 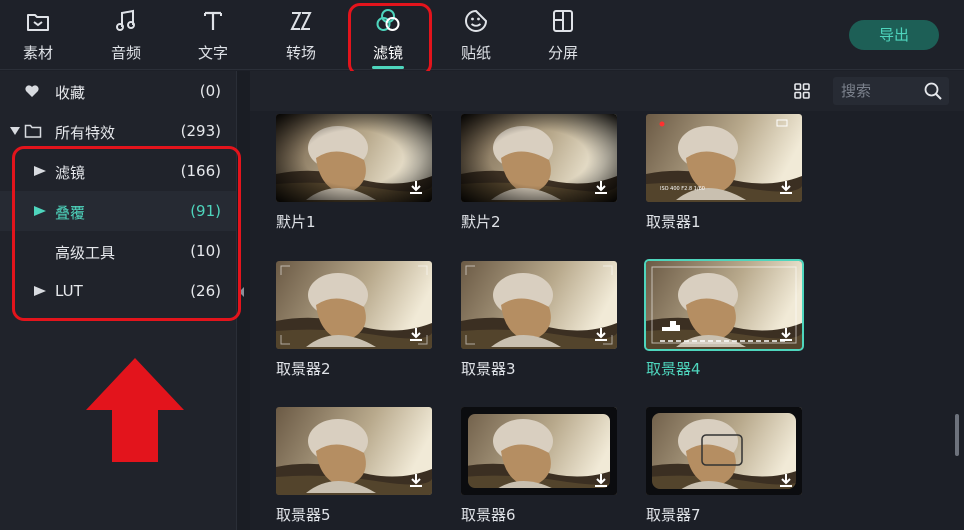 I want to click on split-screen-icon, so click(x=563, y=21).